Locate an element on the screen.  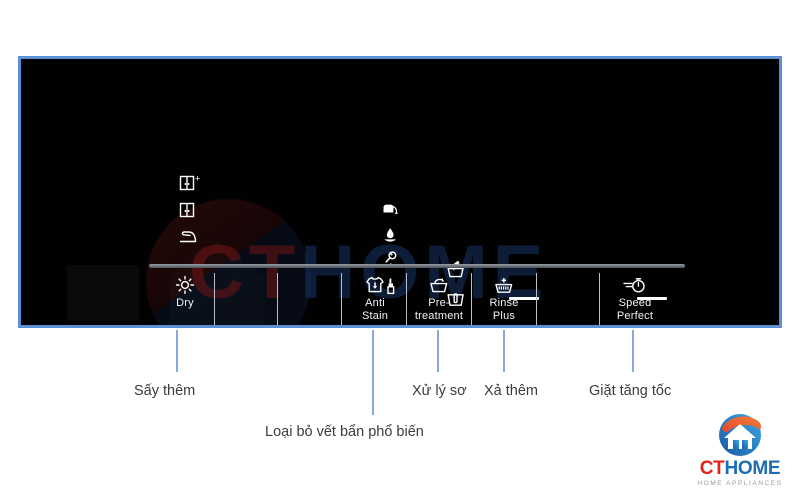
leader-line-giat-tang-toc is located at coordinates (633, 351).